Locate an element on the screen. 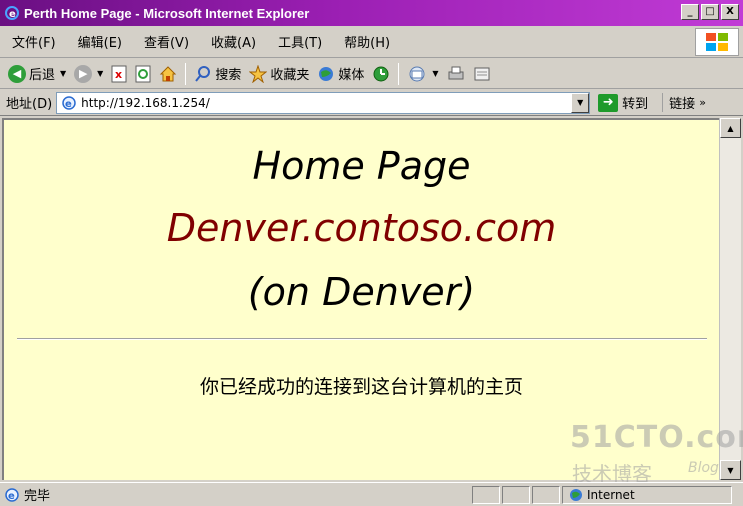 The height and width of the screenshot is (506, 743). forward-button: ▶ ▼ is located at coordinates (88, 74).